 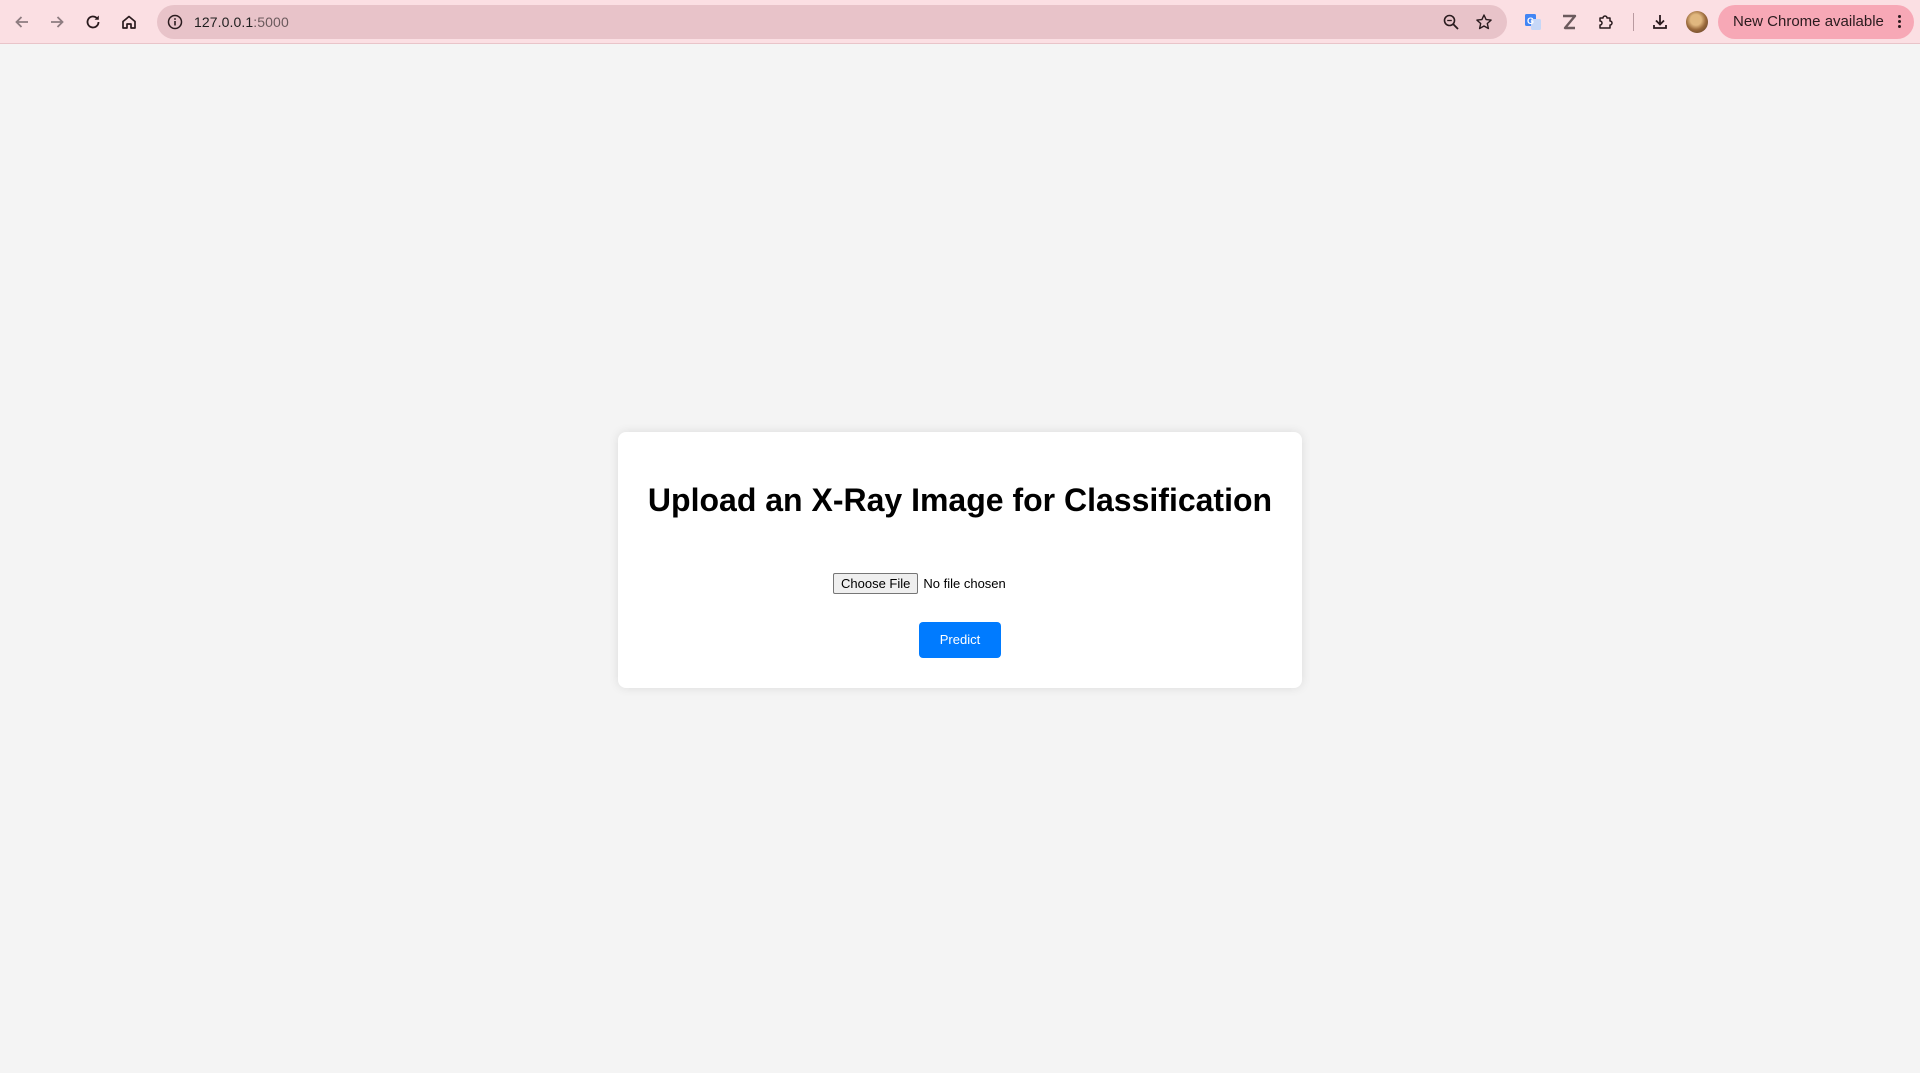 I want to click on back-button, so click(x=22, y=22).